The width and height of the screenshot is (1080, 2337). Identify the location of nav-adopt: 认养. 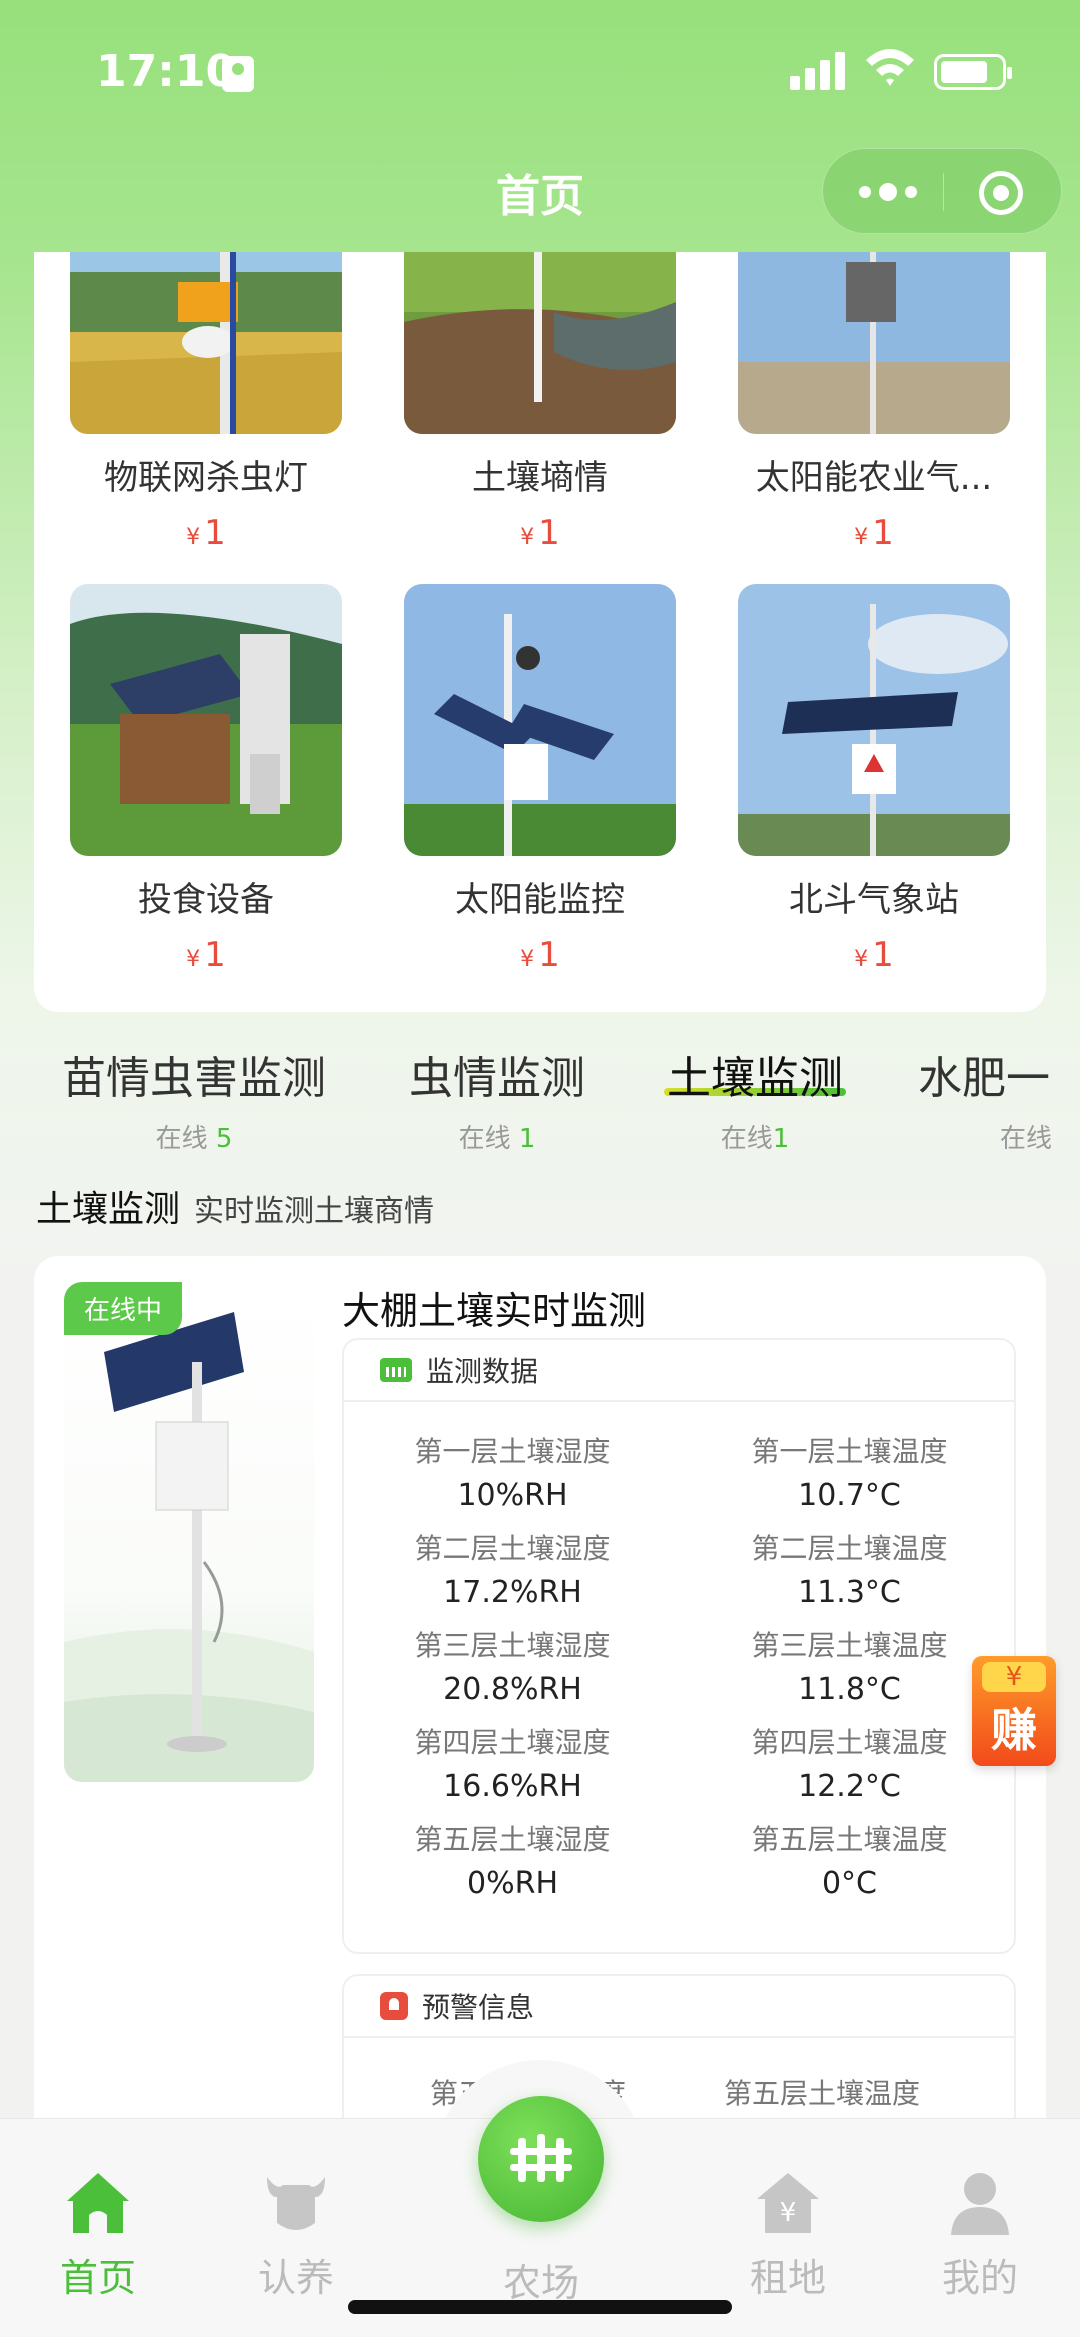
(296, 2236).